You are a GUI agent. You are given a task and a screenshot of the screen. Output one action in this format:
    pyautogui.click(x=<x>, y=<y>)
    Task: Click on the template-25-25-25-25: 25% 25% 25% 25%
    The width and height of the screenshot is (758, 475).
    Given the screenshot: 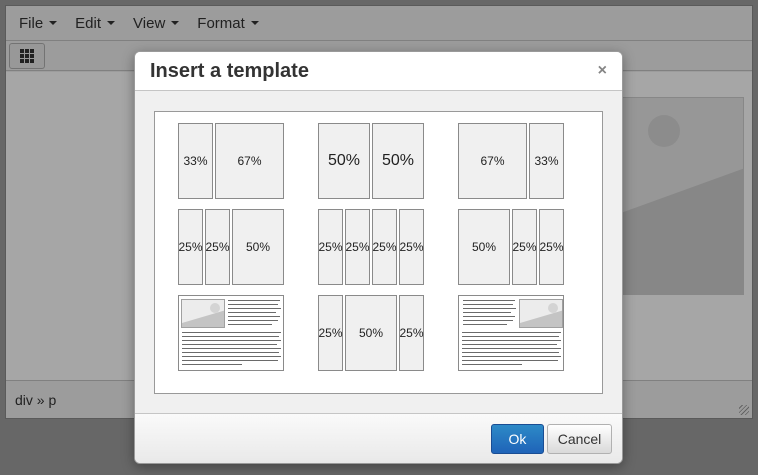 What is the action you would take?
    pyautogui.click(x=371, y=247)
    